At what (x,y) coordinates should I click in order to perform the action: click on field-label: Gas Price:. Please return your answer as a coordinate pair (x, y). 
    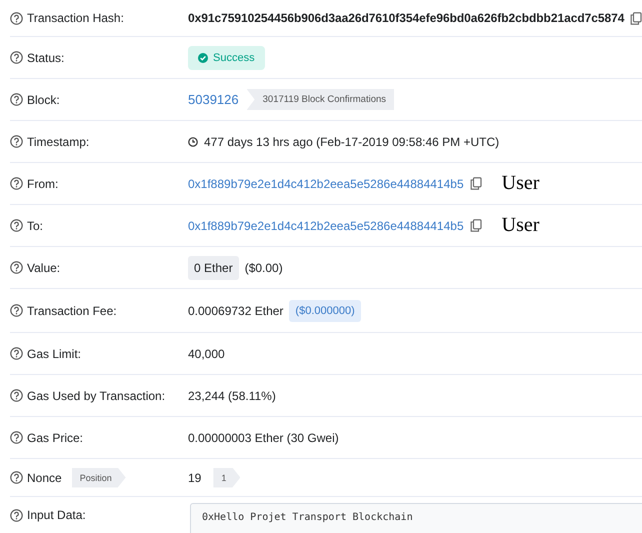
    Looking at the image, I should click on (55, 437).